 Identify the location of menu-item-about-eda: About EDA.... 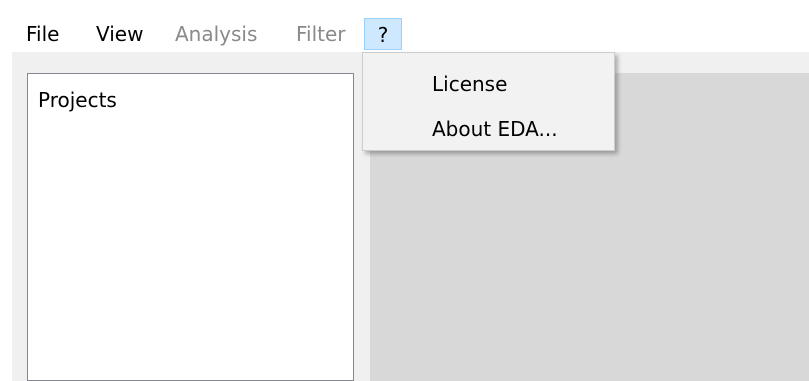
(495, 129).